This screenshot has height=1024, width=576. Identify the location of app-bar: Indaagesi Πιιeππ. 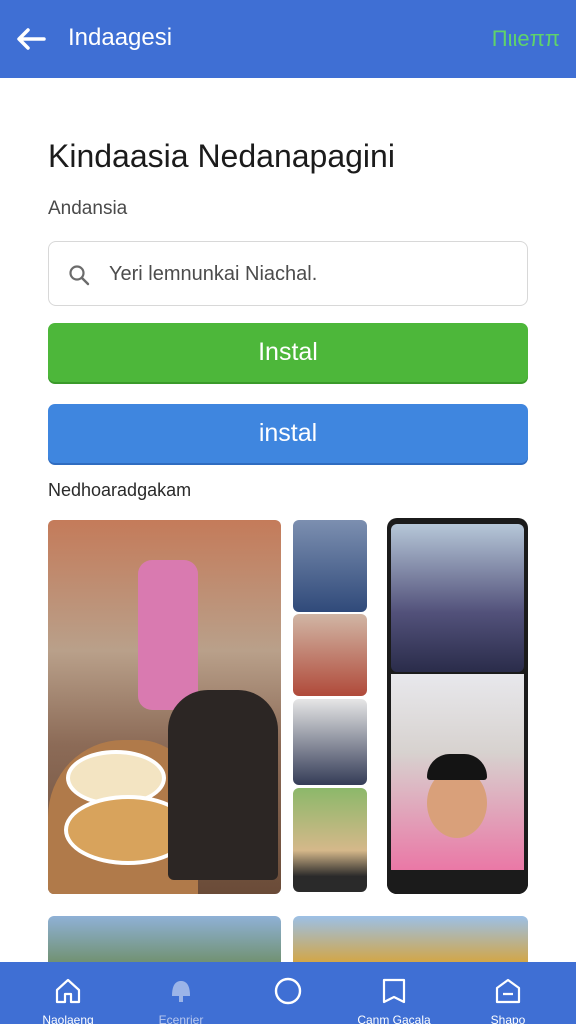
(288, 39).